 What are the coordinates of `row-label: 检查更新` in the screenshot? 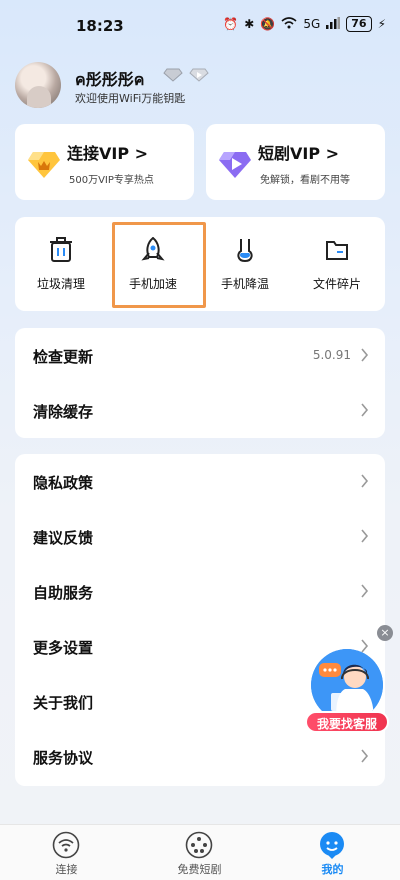 It's located at (63, 357).